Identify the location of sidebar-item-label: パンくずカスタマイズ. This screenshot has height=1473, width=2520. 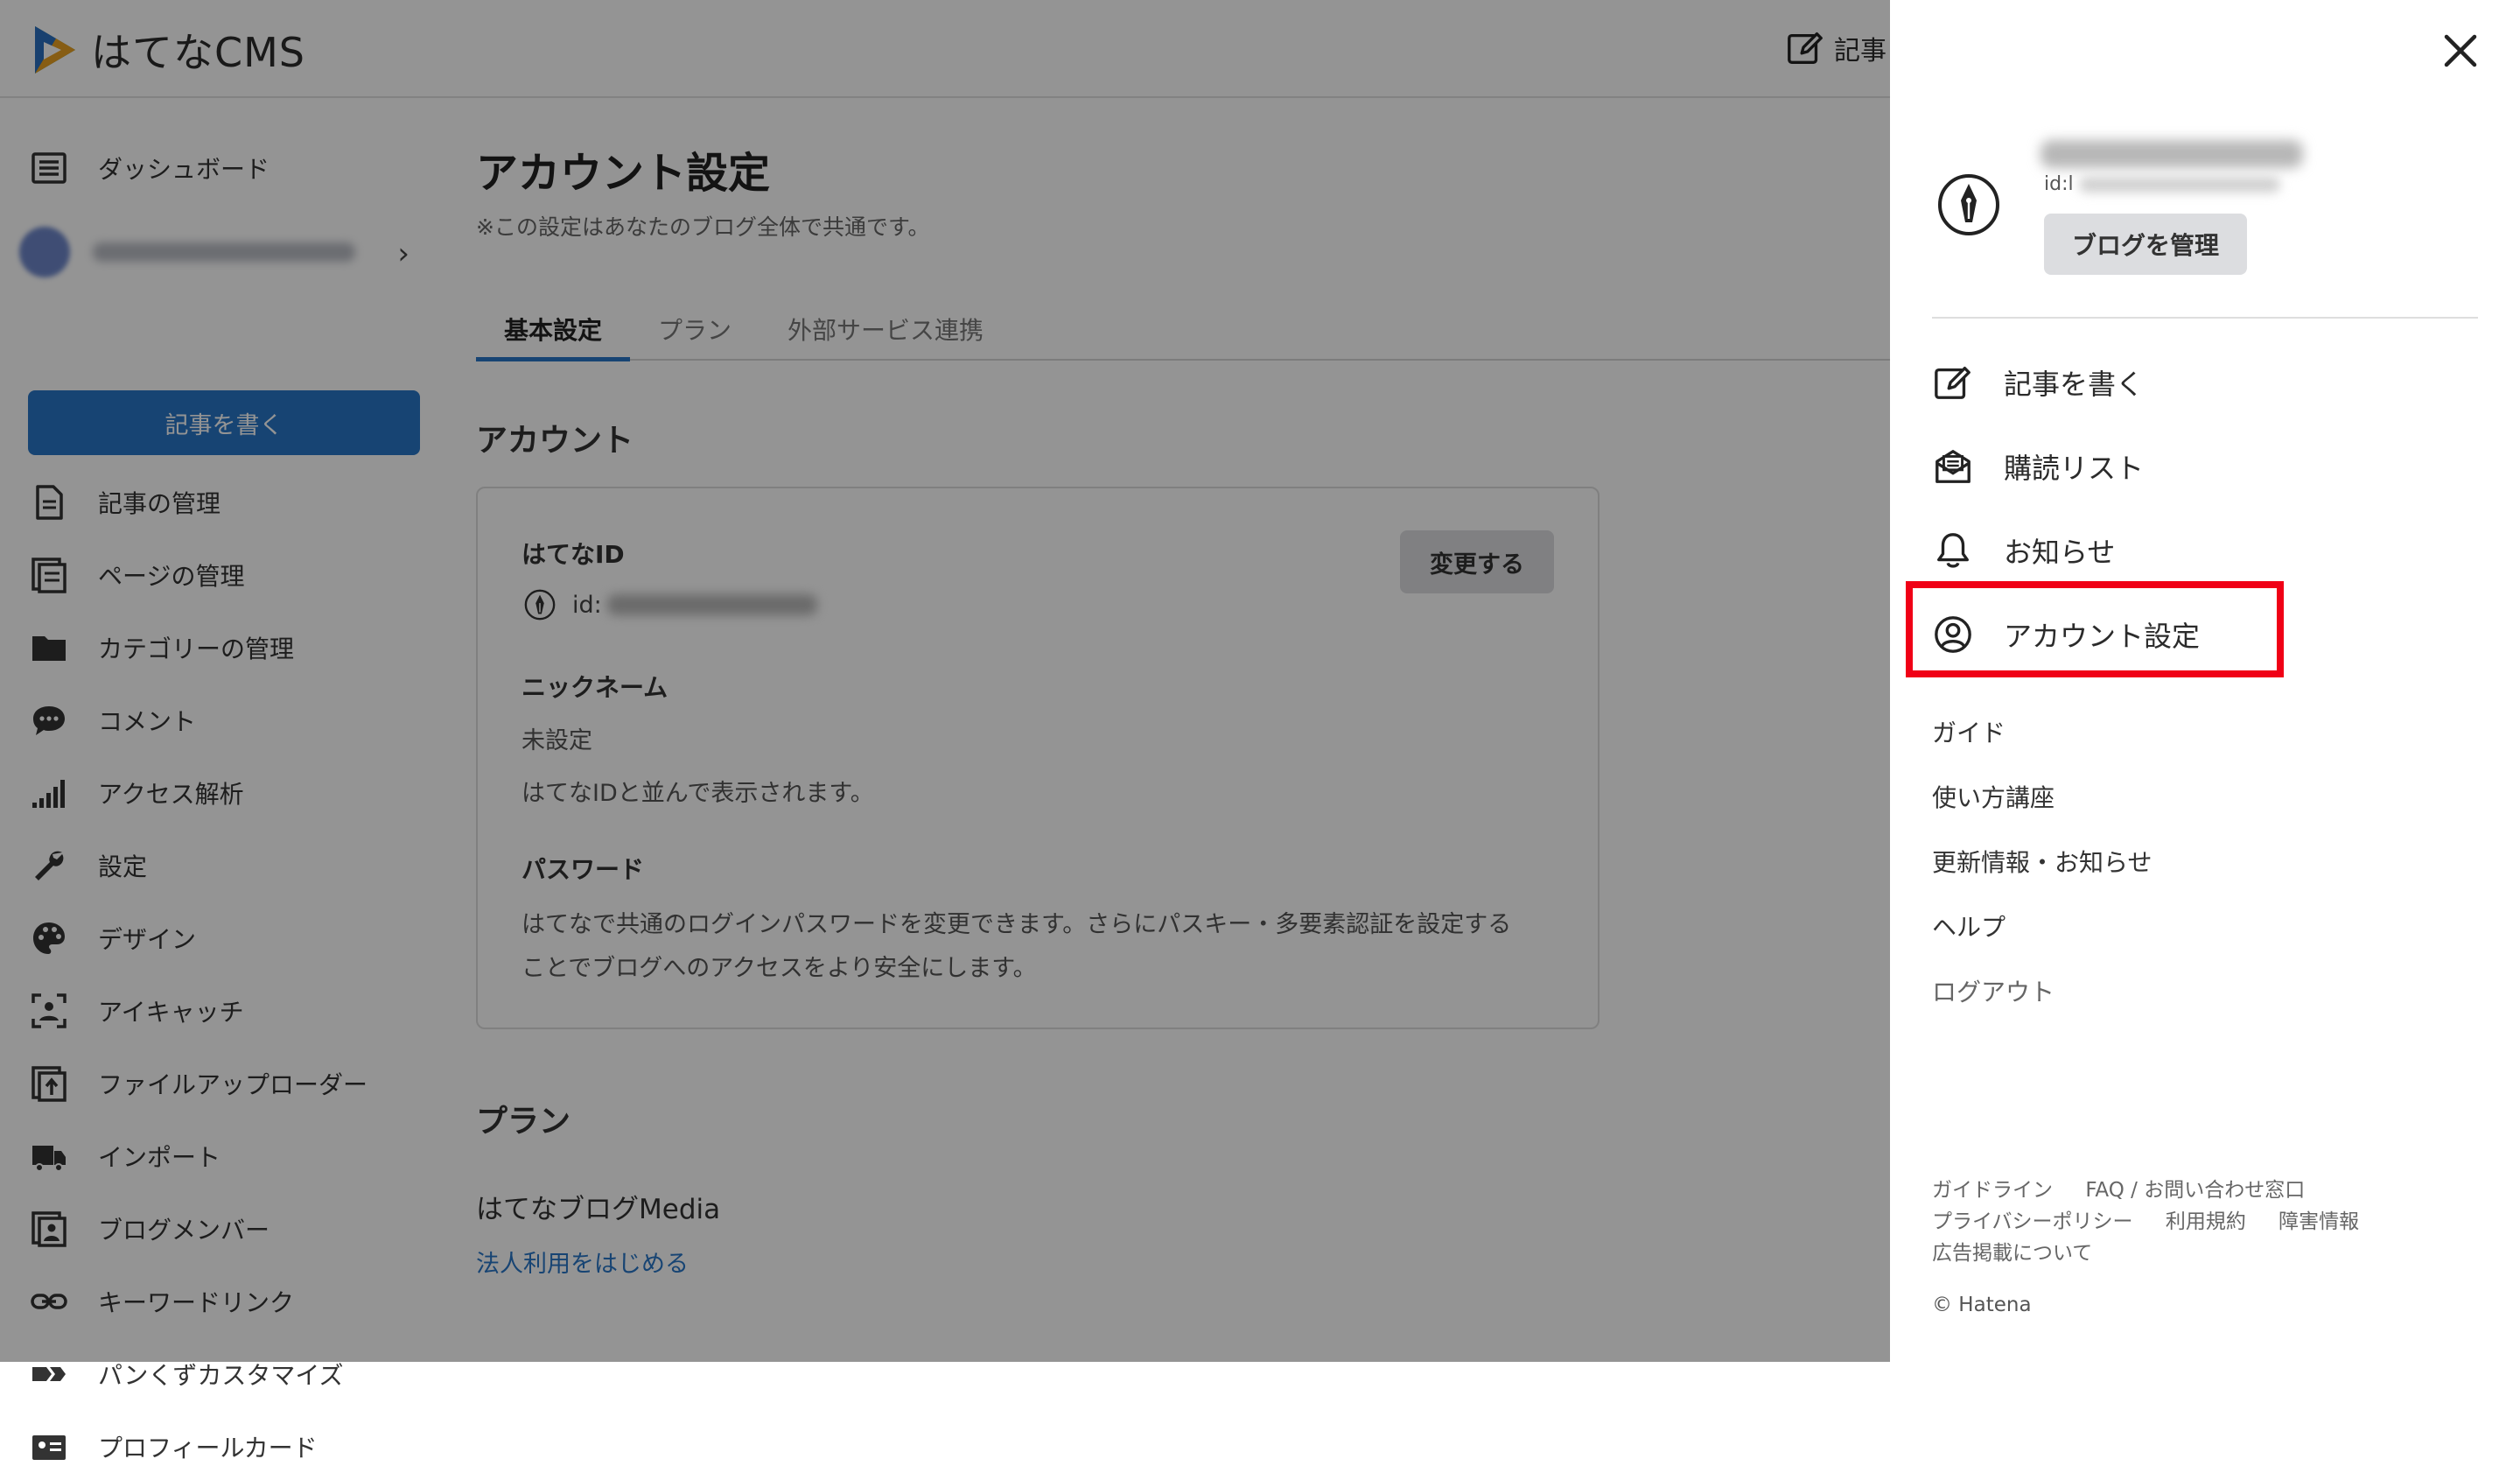
(221, 1376).